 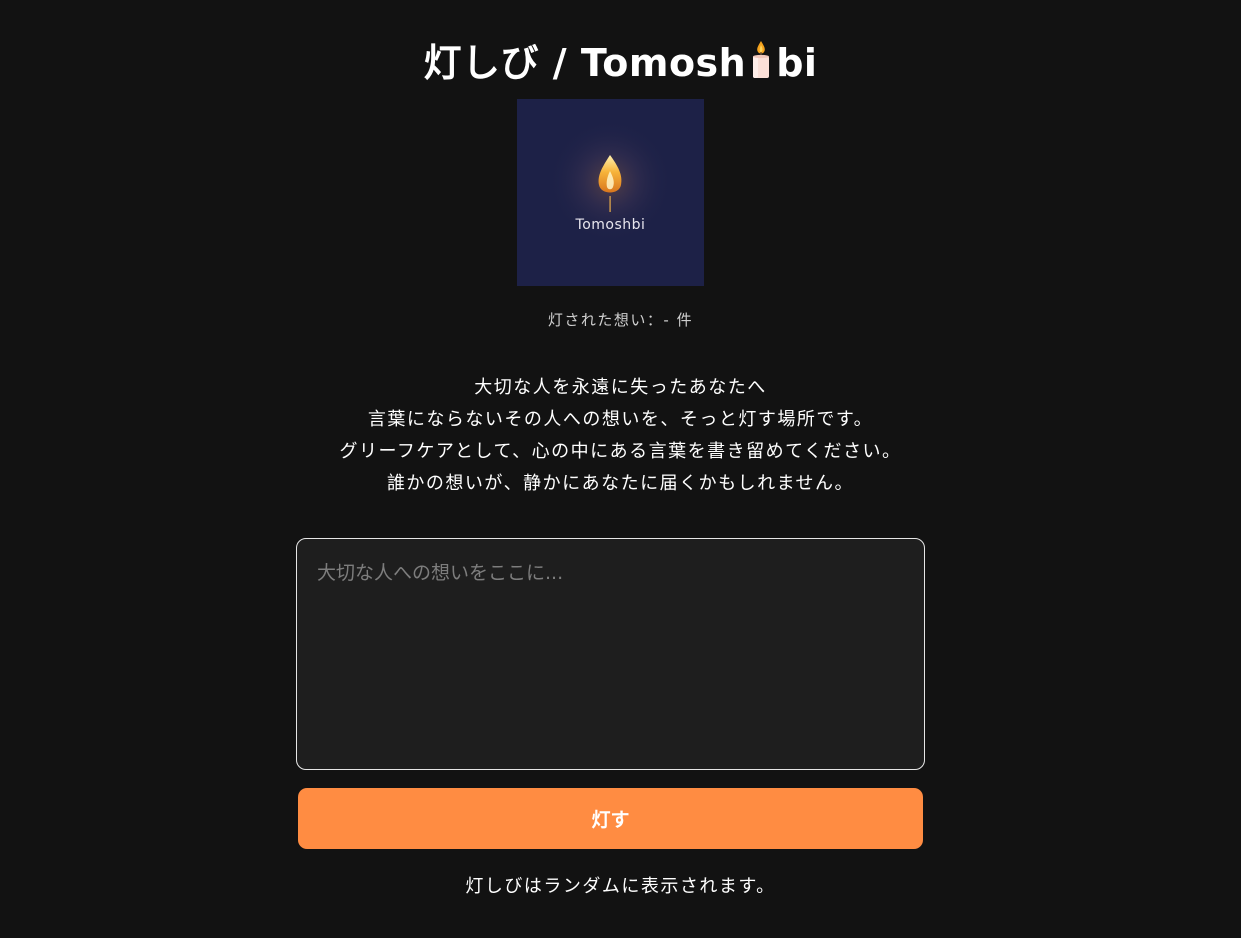 I want to click on page-title: 灯しび / Tomosh bi, so click(x=620, y=65).